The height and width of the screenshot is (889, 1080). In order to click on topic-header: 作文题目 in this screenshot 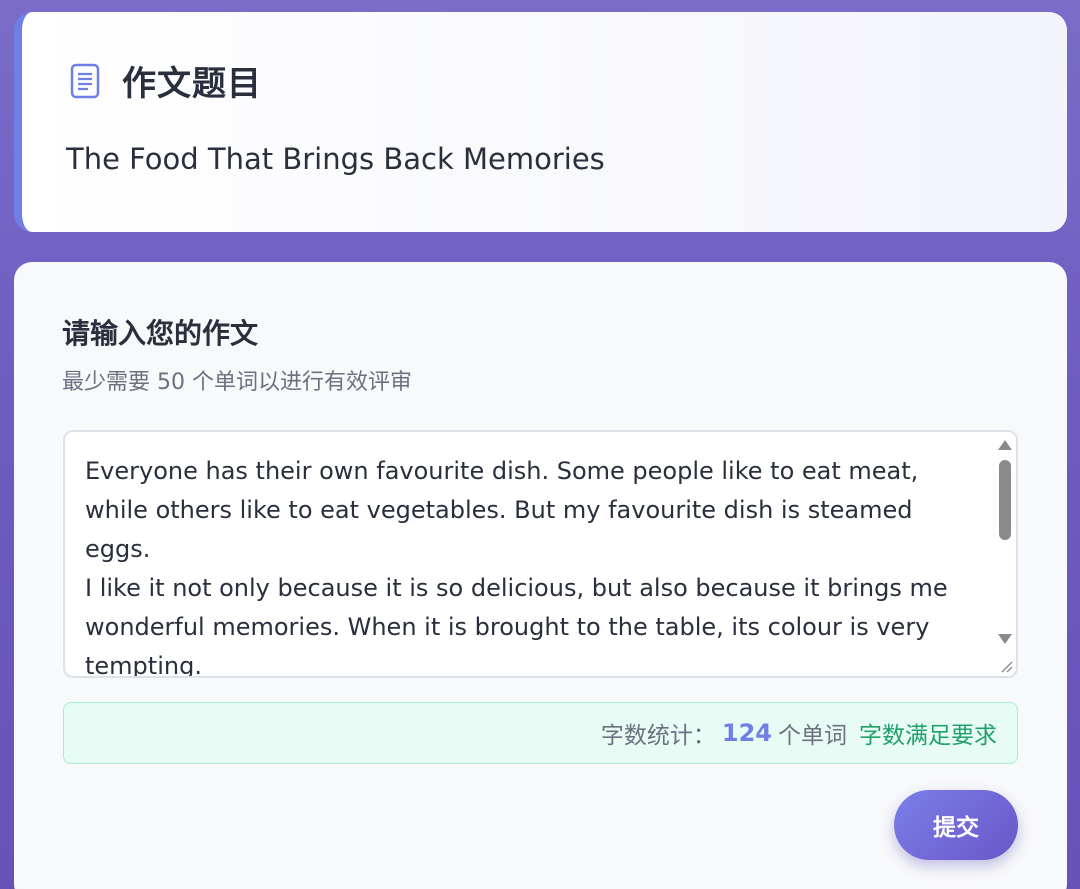, I will do `click(166, 80)`.